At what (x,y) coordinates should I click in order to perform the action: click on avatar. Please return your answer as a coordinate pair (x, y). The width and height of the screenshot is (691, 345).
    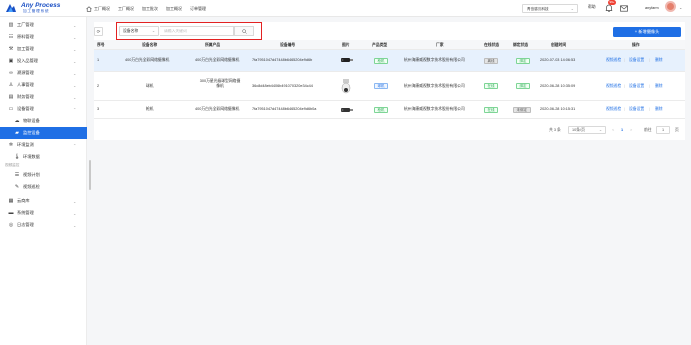
    Looking at the image, I should click on (670, 6).